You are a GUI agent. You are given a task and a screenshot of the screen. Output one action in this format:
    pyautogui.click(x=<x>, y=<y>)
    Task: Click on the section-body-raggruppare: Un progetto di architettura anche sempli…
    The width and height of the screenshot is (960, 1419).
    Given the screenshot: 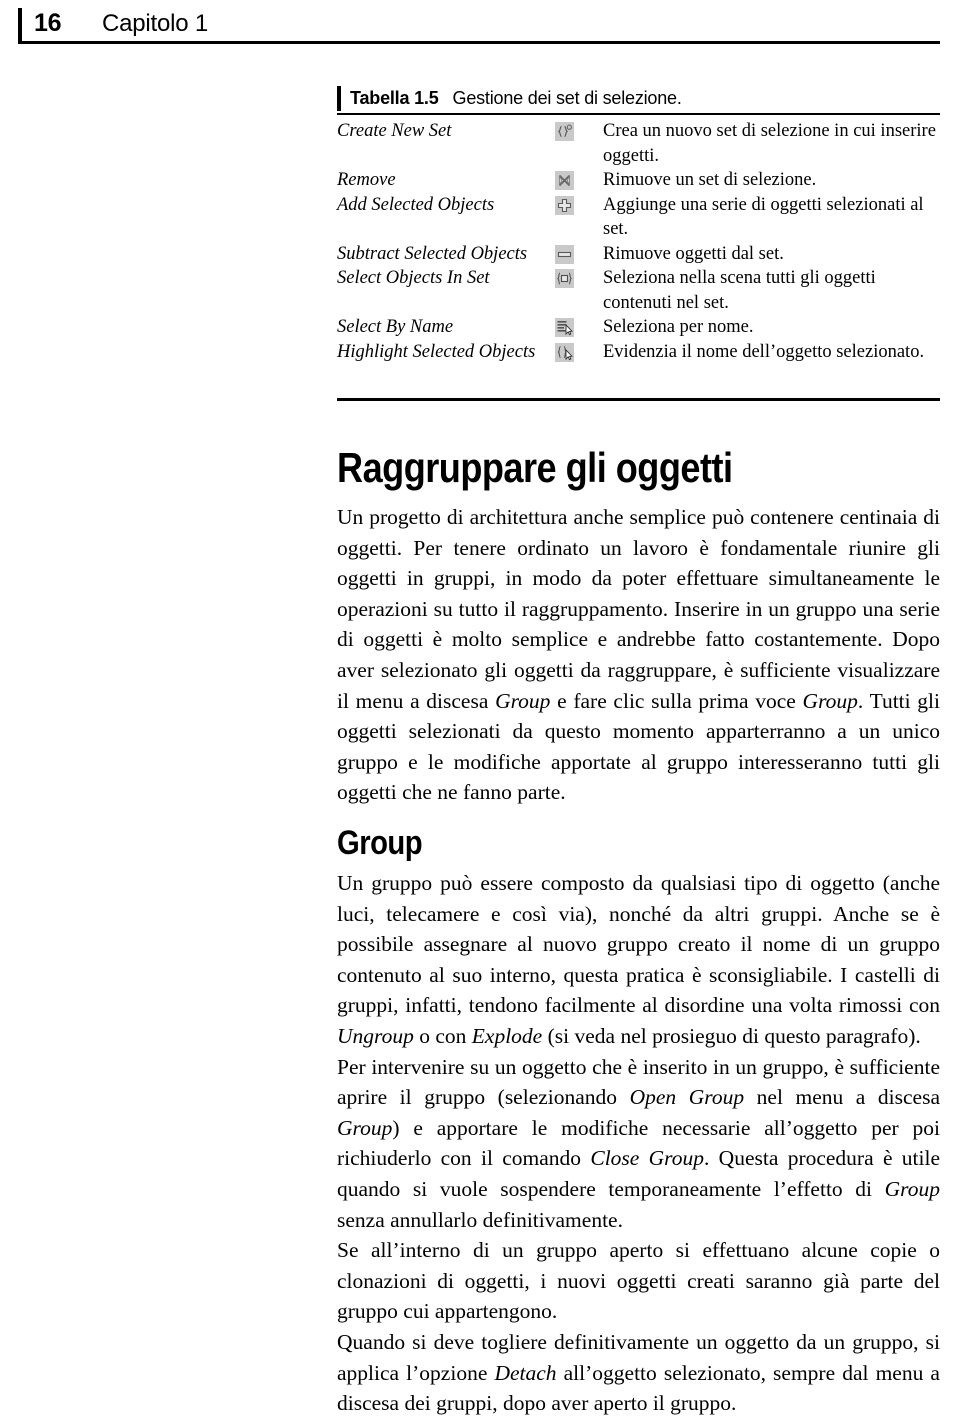 What is the action you would take?
    pyautogui.click(x=638, y=655)
    